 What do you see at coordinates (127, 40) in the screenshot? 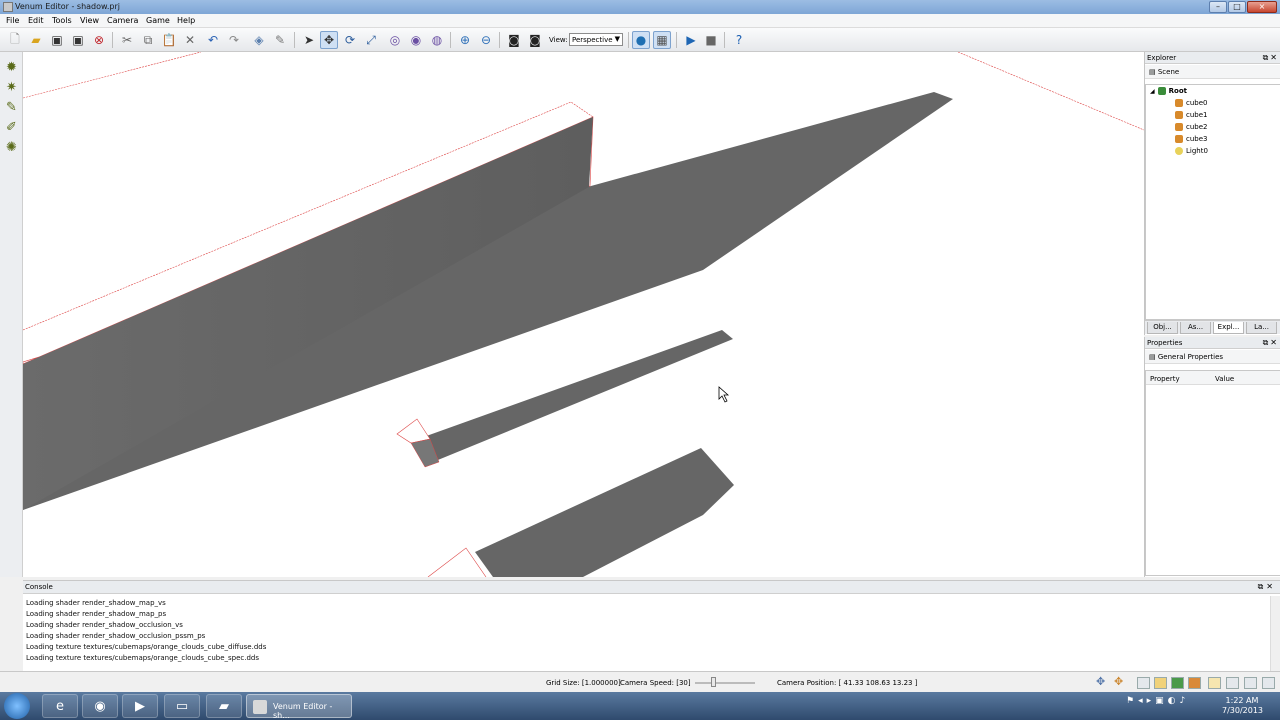
I see `cut-icon: ✂` at bounding box center [127, 40].